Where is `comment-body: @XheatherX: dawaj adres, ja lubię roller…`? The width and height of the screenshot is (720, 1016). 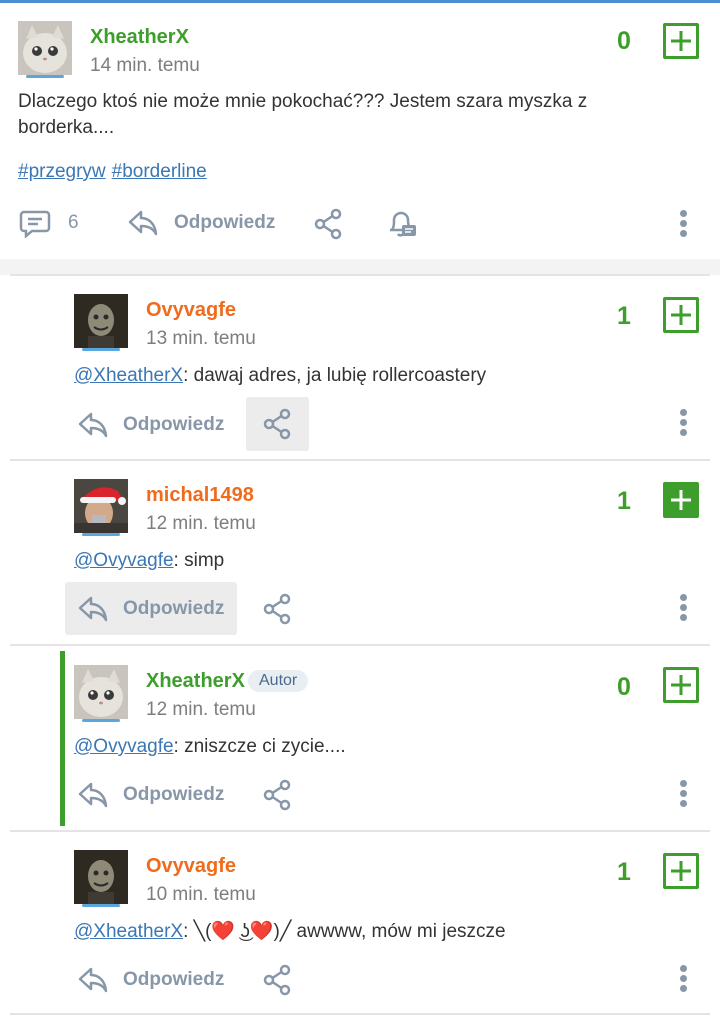
comment-body: @XheatherX: dawaj adres, ja lubię roller… is located at coordinates (369, 376).